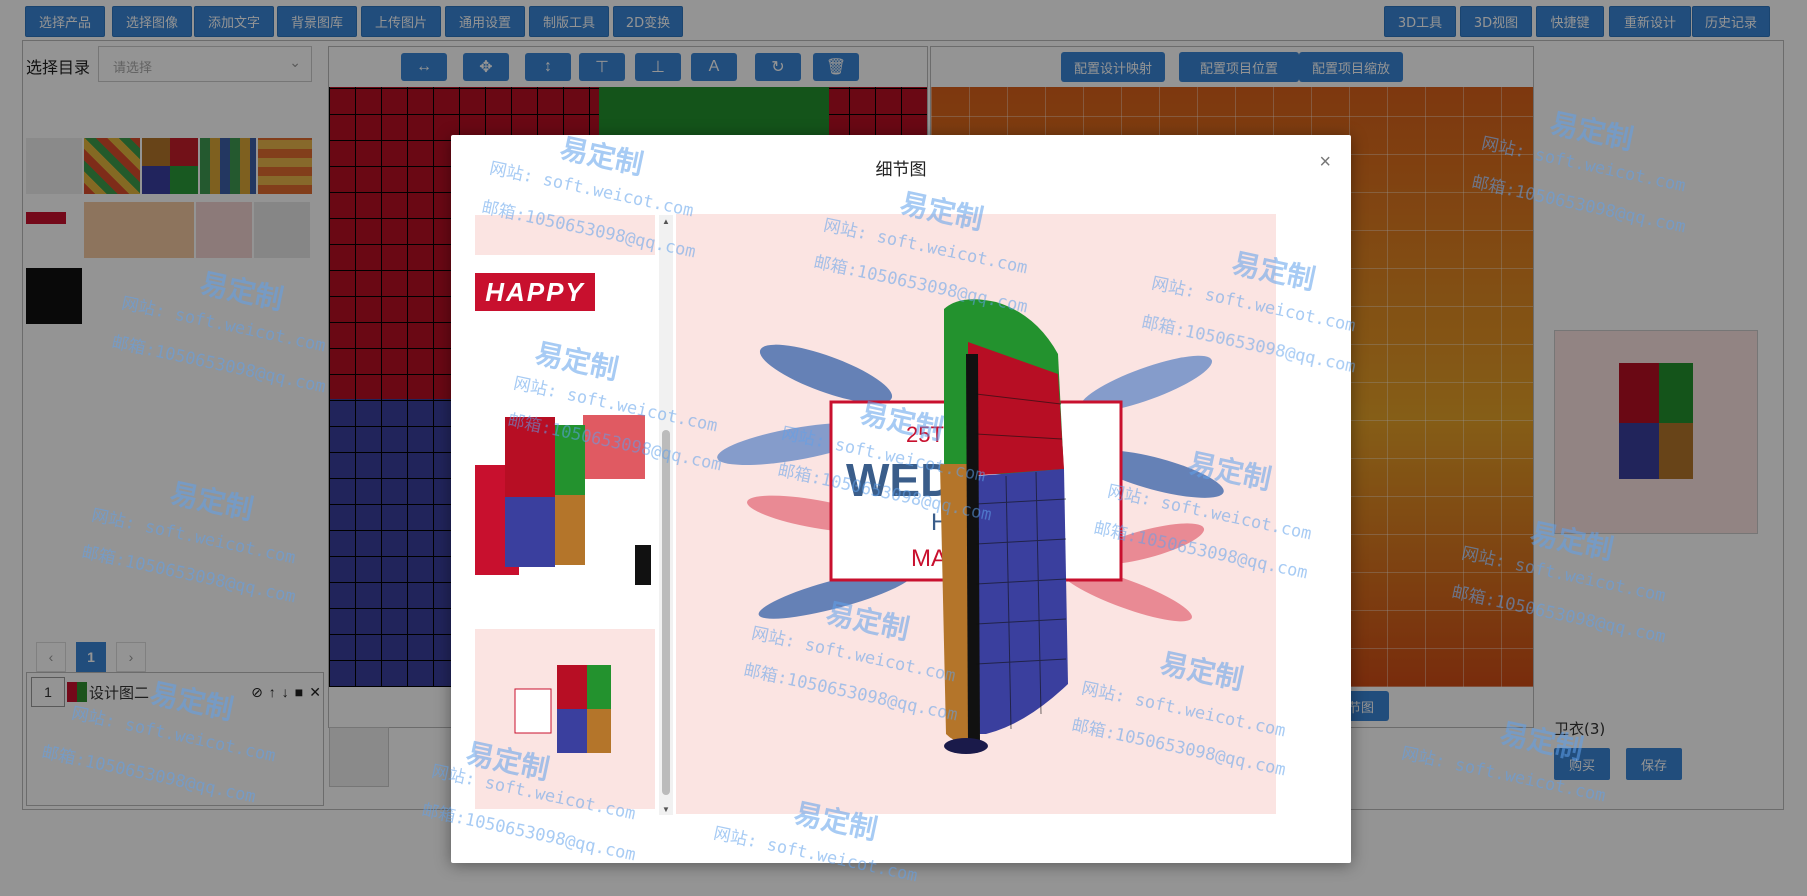 The height and width of the screenshot is (896, 1807). I want to click on happy-banner: HAPPY, so click(535, 292).